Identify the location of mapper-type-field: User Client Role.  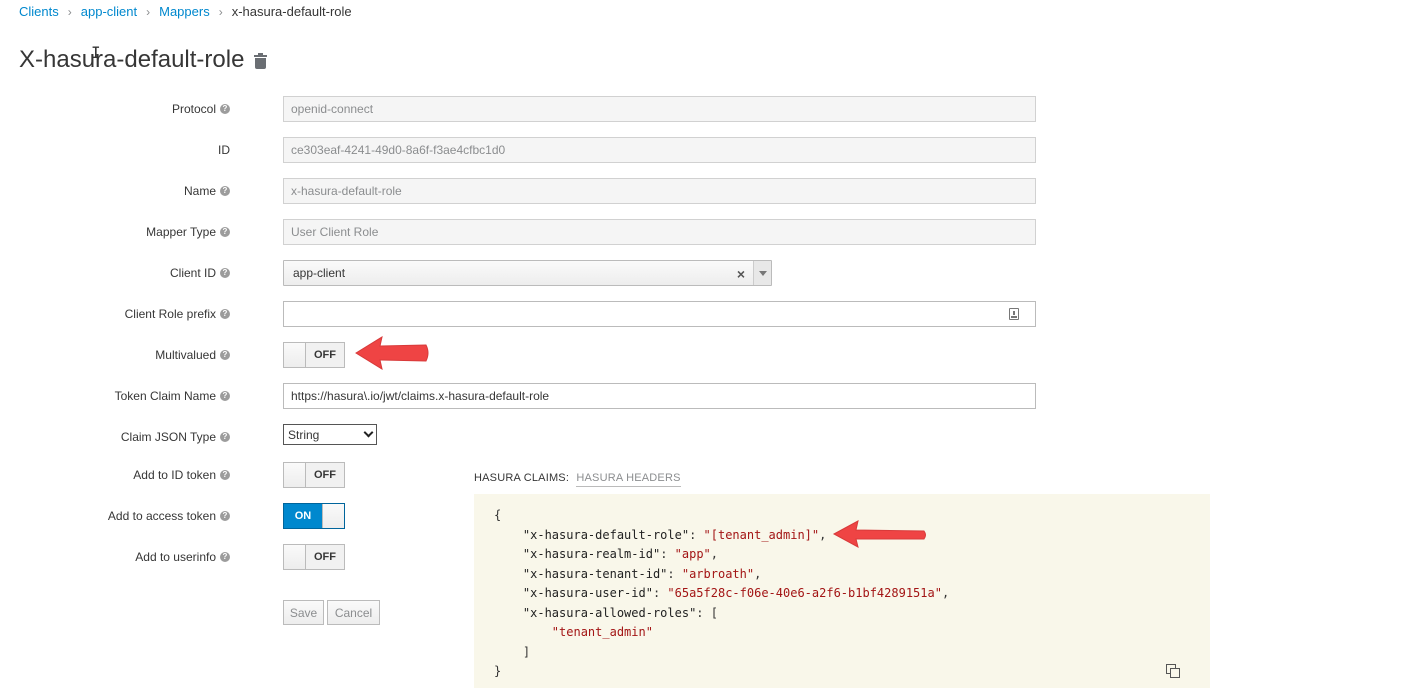
(659, 232).